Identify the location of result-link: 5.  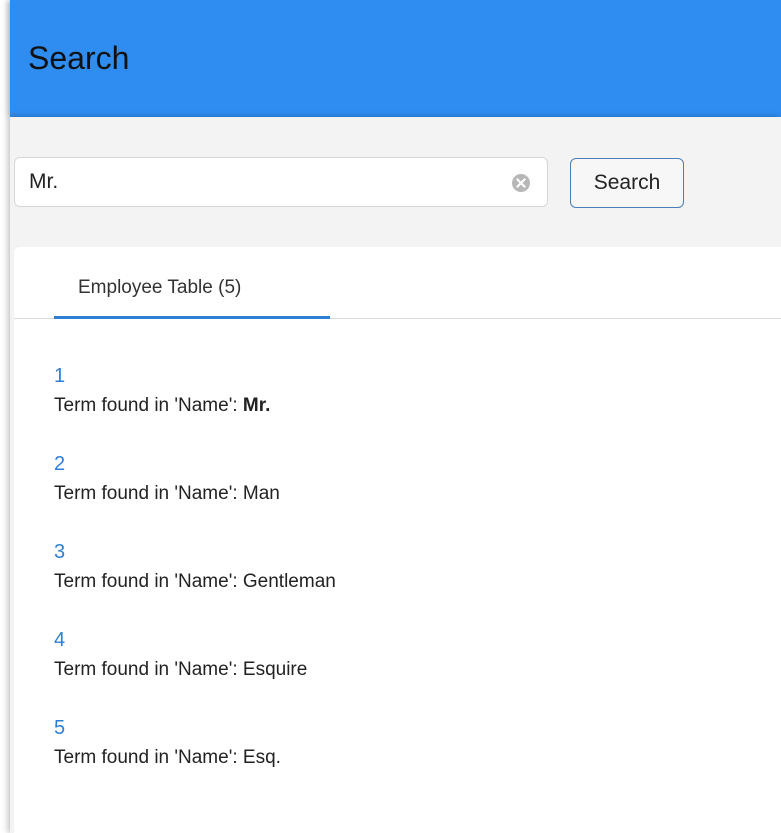
(59, 728).